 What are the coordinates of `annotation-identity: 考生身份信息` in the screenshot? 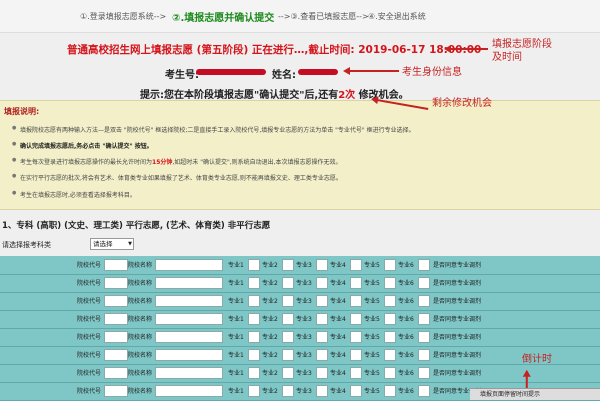 It's located at (432, 72).